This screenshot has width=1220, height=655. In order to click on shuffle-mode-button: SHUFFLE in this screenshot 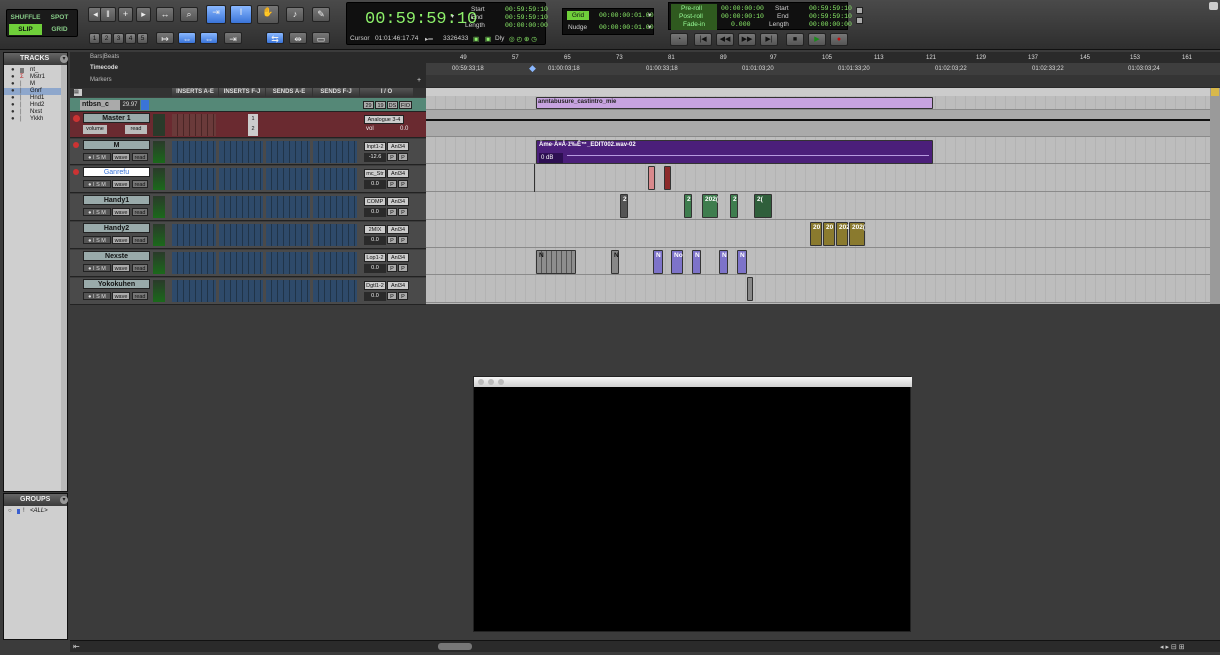, I will do `click(25, 17)`.